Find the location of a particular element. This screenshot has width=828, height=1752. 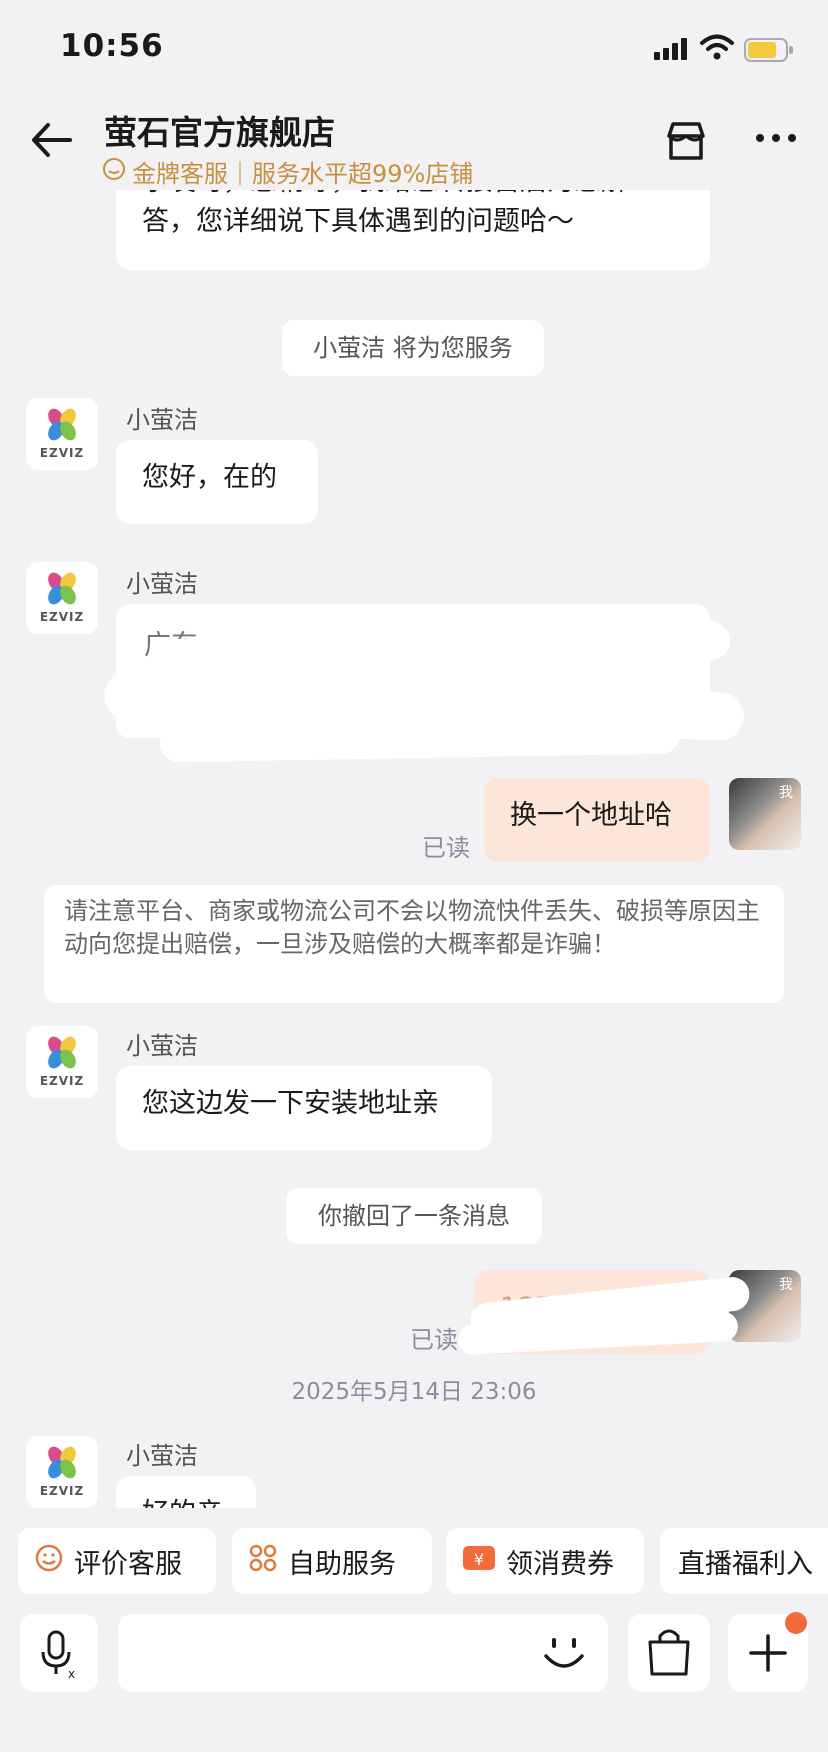

signal-icon is located at coordinates (672, 51).